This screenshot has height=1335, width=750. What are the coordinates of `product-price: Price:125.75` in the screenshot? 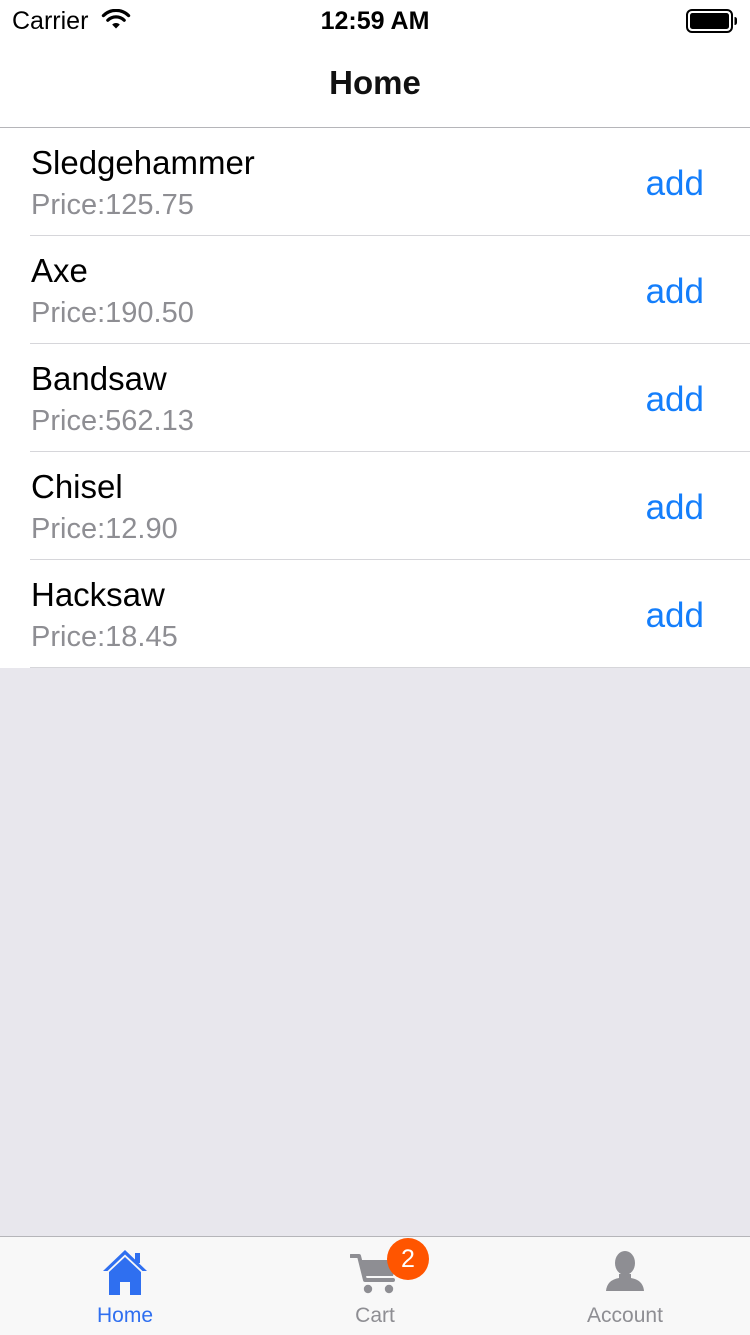 It's located at (112, 205).